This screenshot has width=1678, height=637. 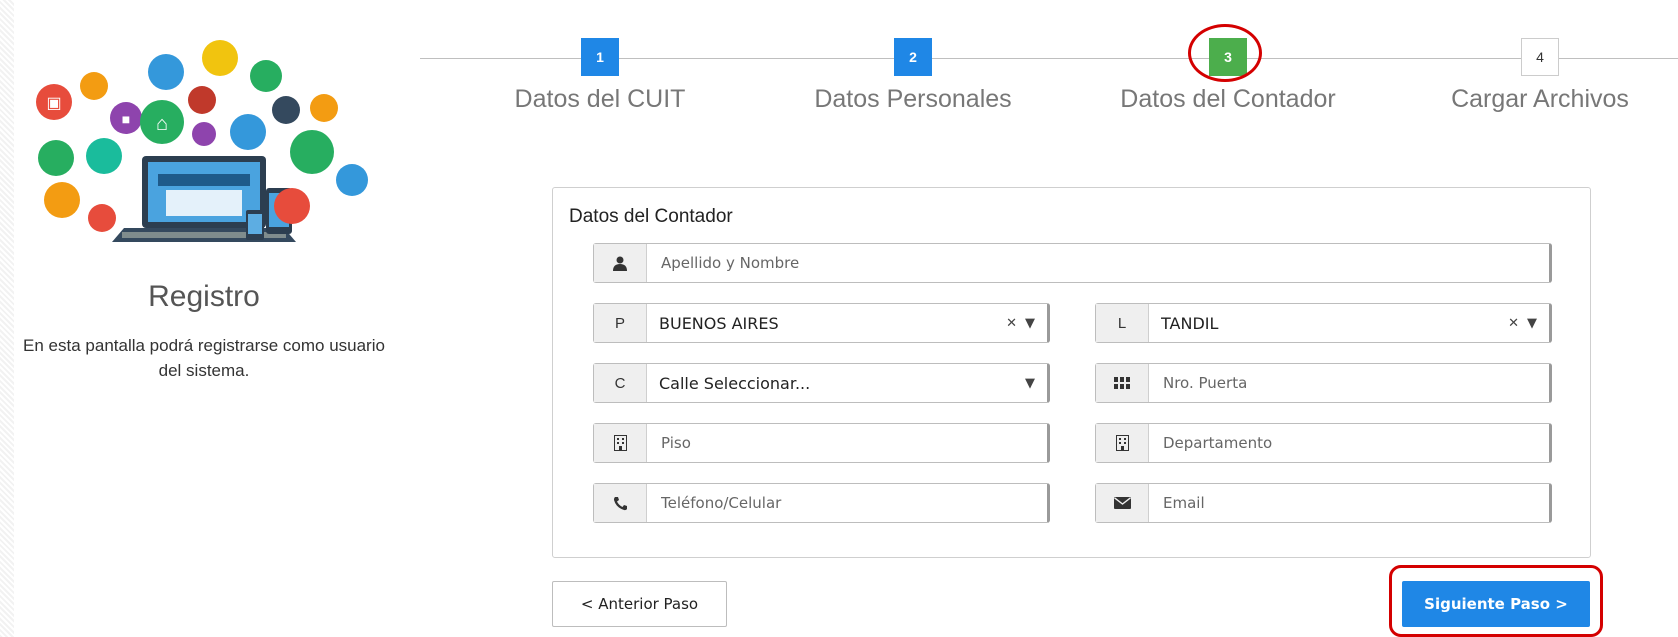 I want to click on telefono-group, so click(x=821, y=503).